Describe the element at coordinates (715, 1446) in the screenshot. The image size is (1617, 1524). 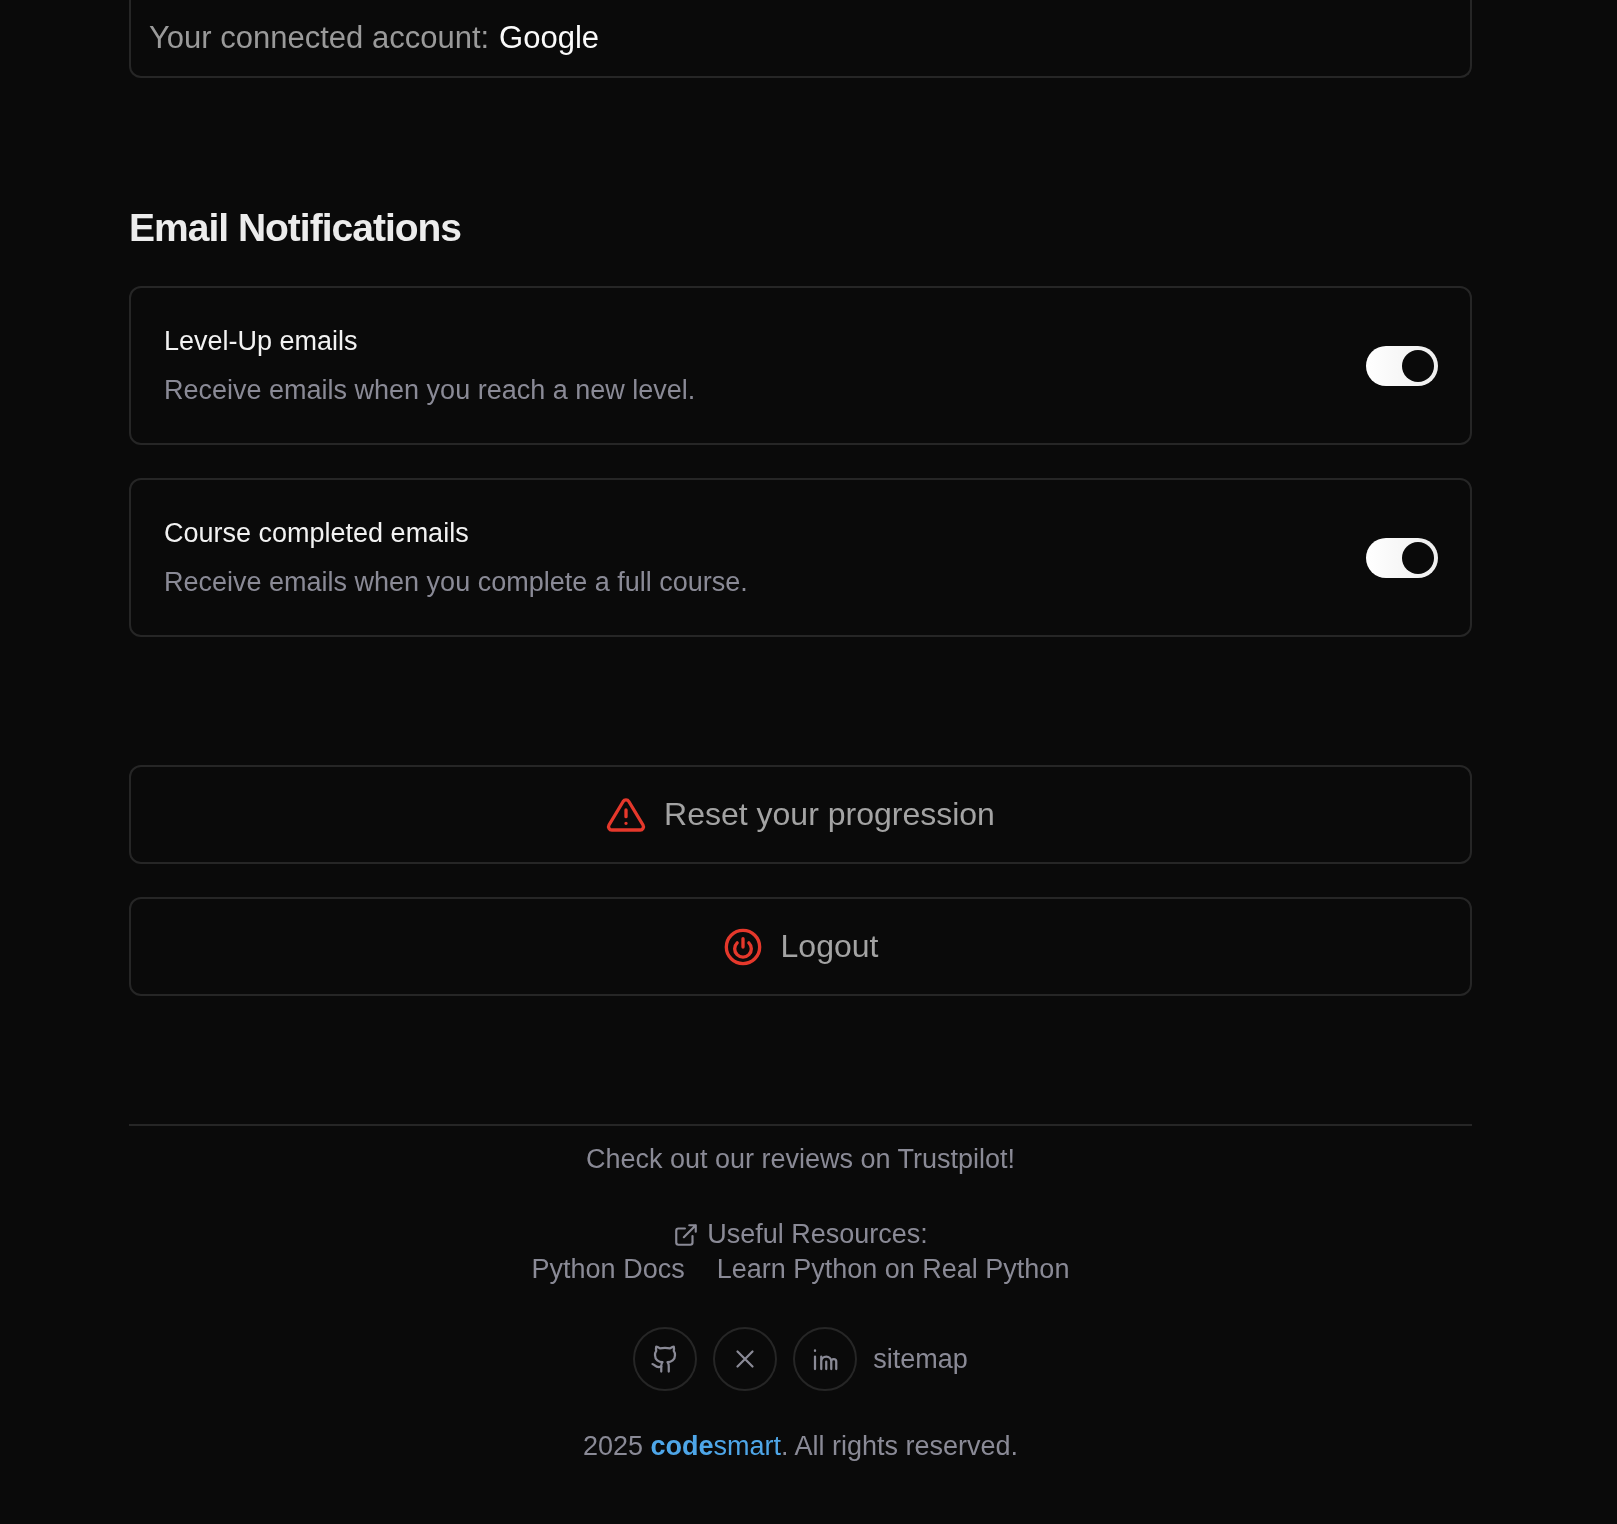
I see `brand-link: codesmart` at that location.